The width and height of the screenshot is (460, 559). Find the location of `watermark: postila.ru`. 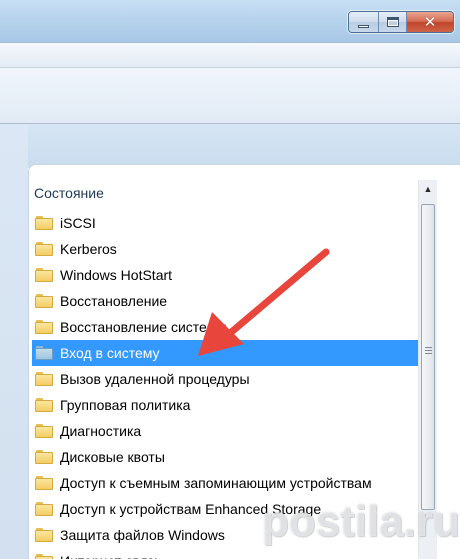

watermark: postila.ru is located at coordinates (361, 521).